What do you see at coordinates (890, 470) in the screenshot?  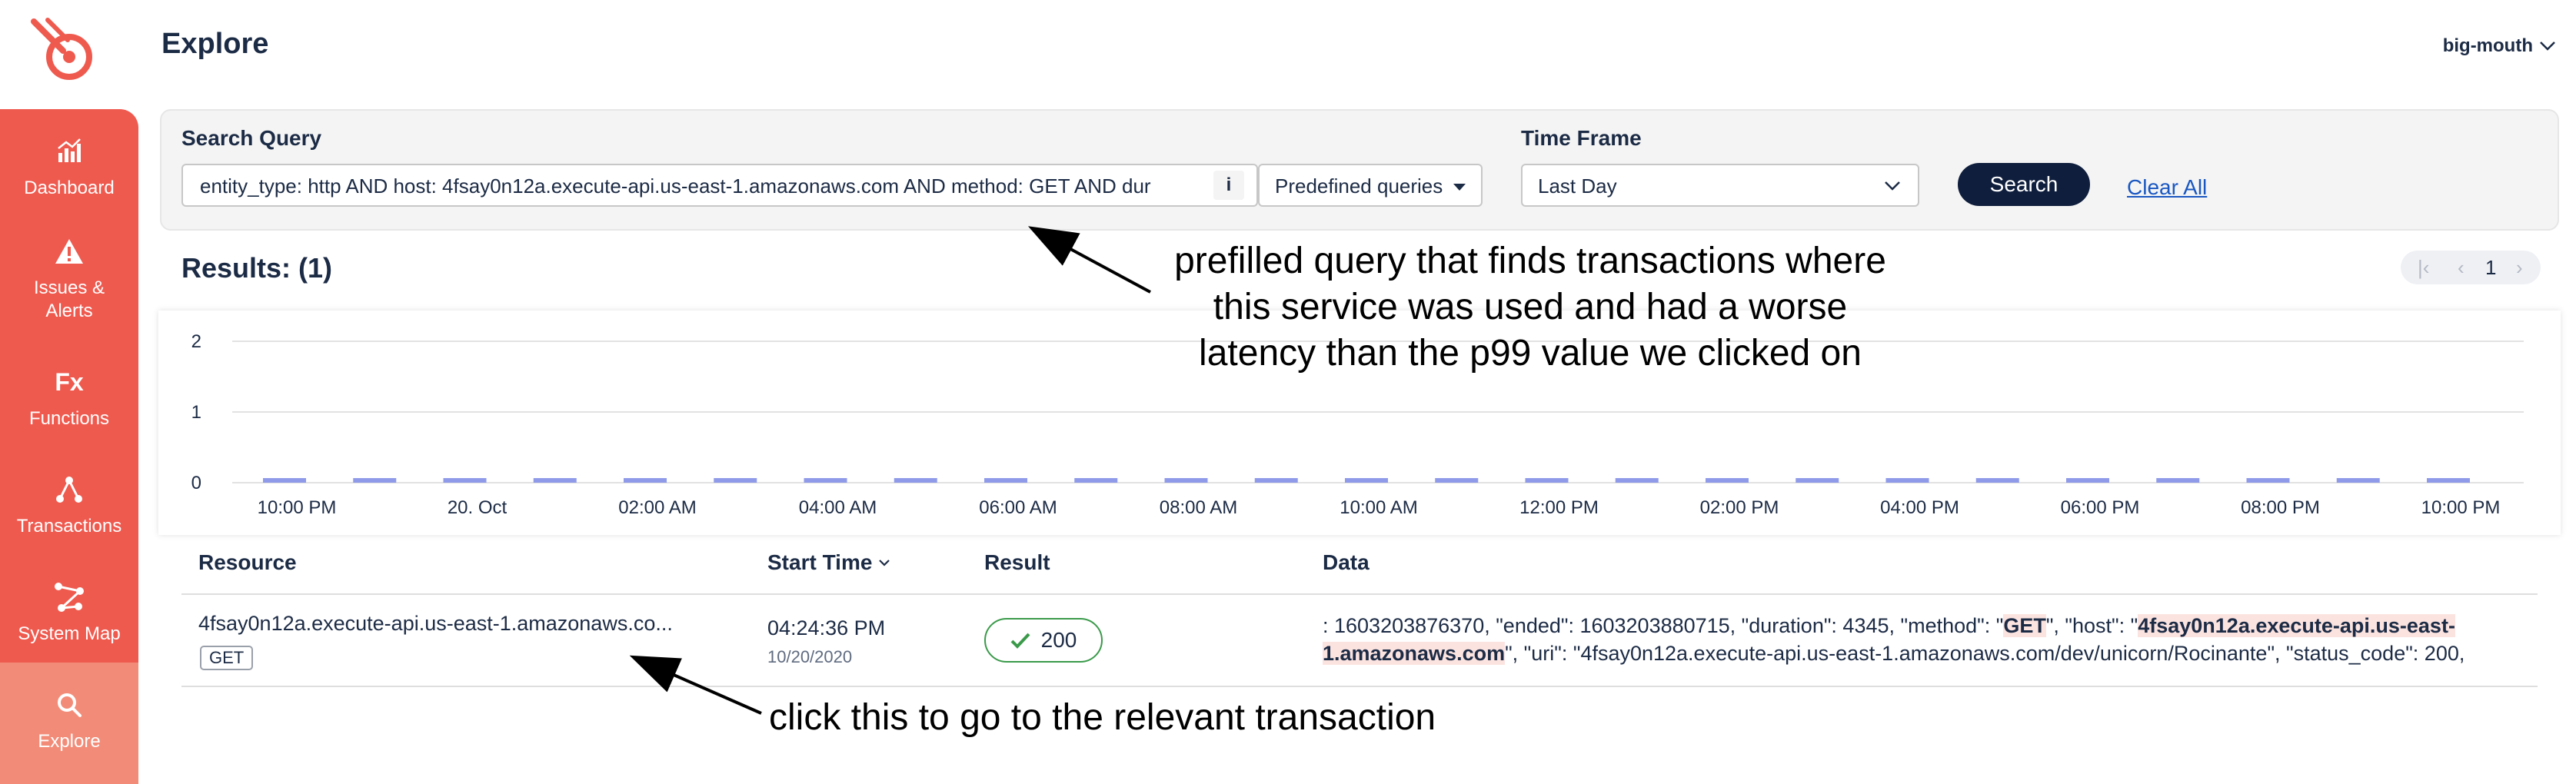 I see `annotation-arrows` at bounding box center [890, 470].